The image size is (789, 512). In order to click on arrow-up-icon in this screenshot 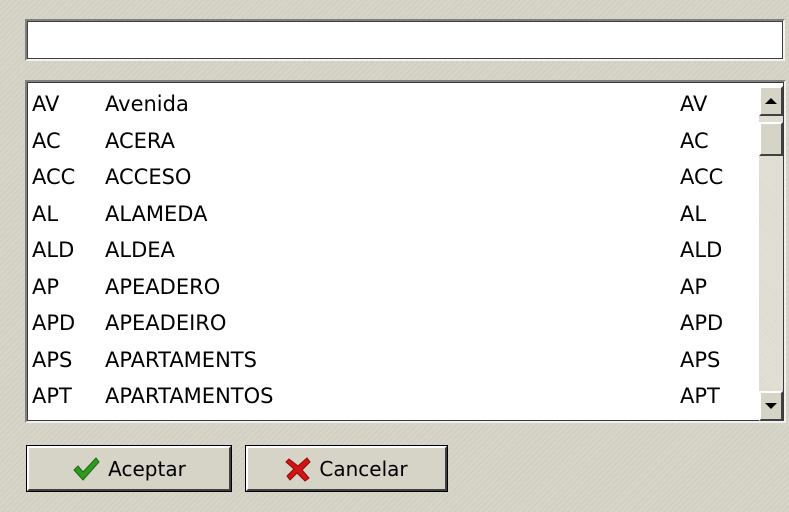, I will do `click(771, 101)`.